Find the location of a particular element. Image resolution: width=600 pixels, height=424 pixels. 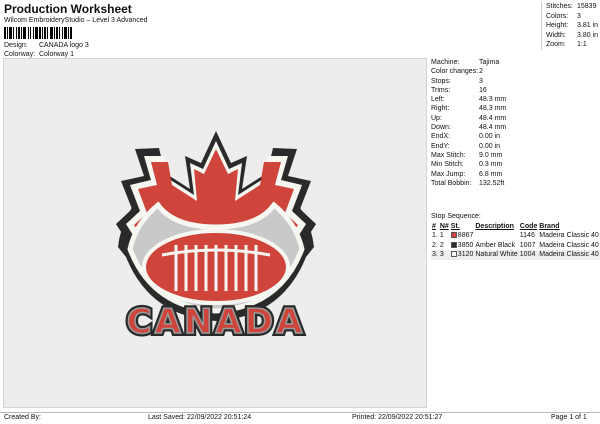

row-description: Amber Black is located at coordinates (495, 245).